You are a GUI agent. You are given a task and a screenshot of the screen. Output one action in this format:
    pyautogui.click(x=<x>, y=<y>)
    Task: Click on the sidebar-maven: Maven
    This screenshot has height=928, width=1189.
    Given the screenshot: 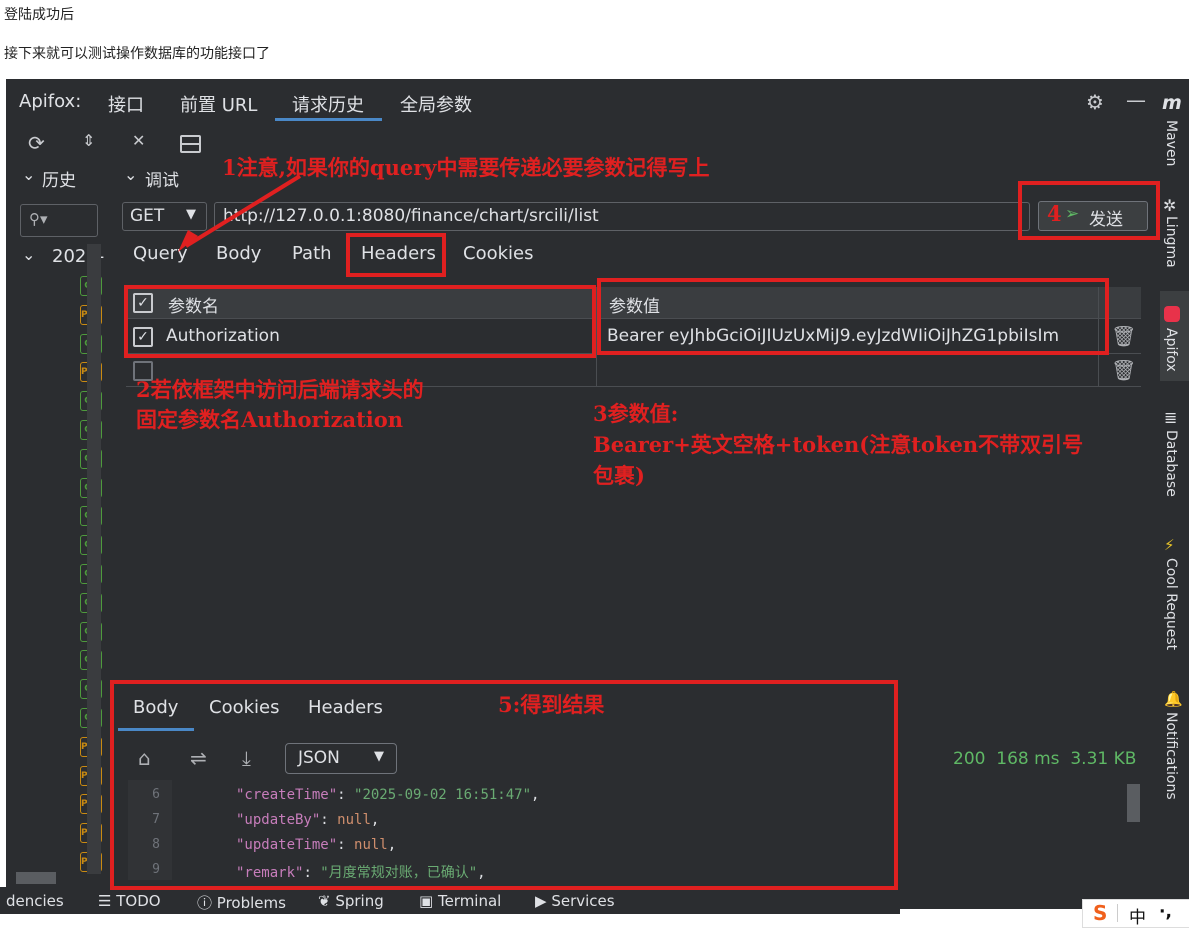 What is the action you would take?
    pyautogui.click(x=1171, y=143)
    